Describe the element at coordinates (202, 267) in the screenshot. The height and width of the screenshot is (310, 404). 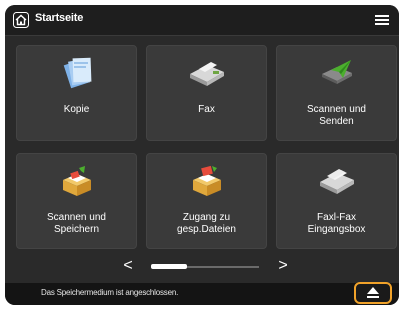
I see `page-navigation: < >` at that location.